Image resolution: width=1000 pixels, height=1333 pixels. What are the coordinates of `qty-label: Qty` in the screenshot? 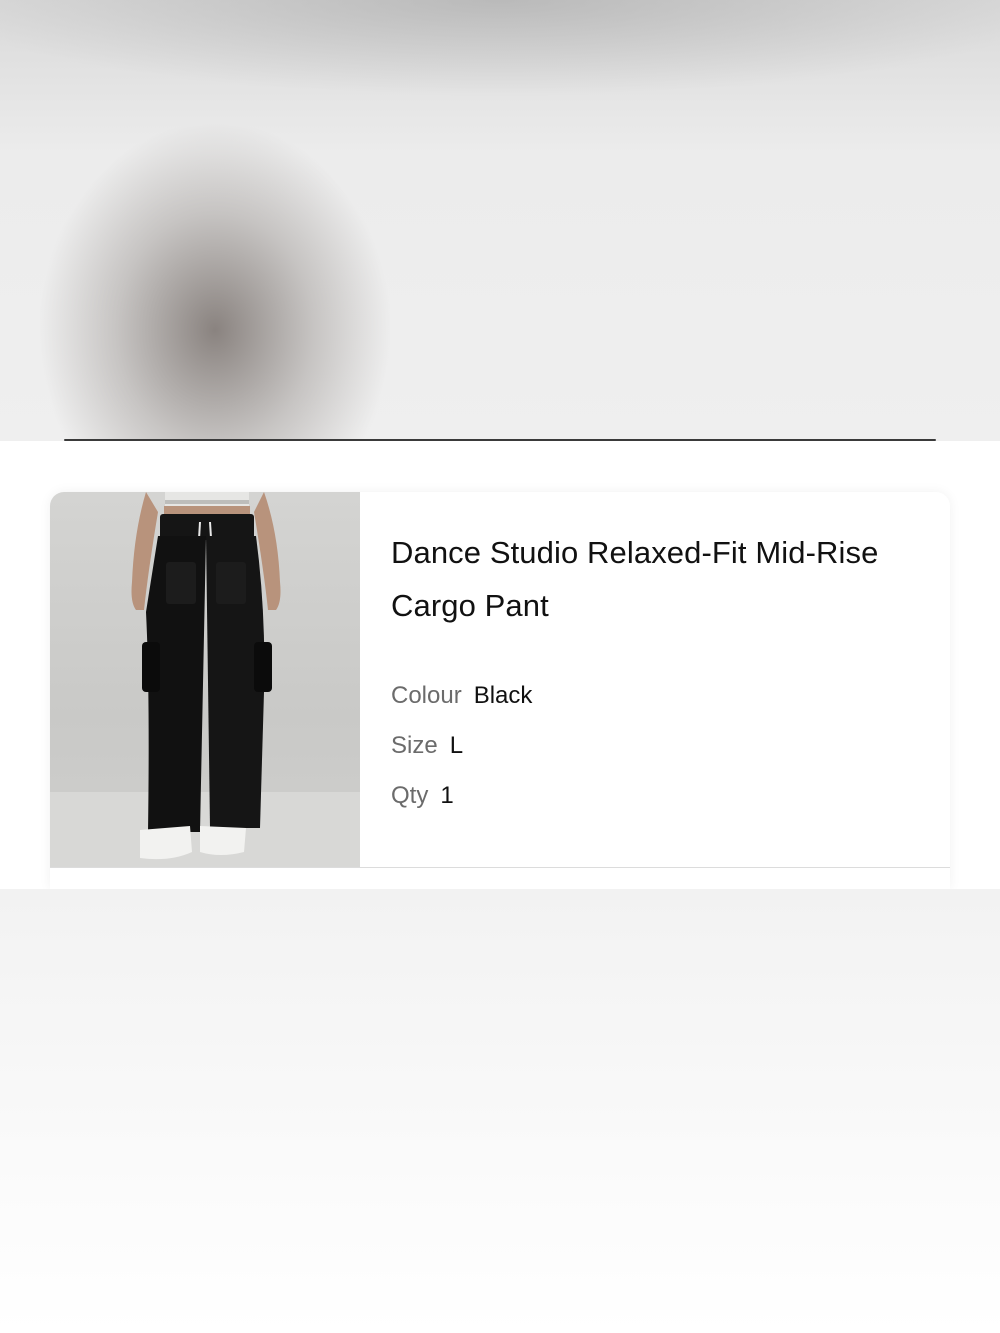 It's located at (410, 795).